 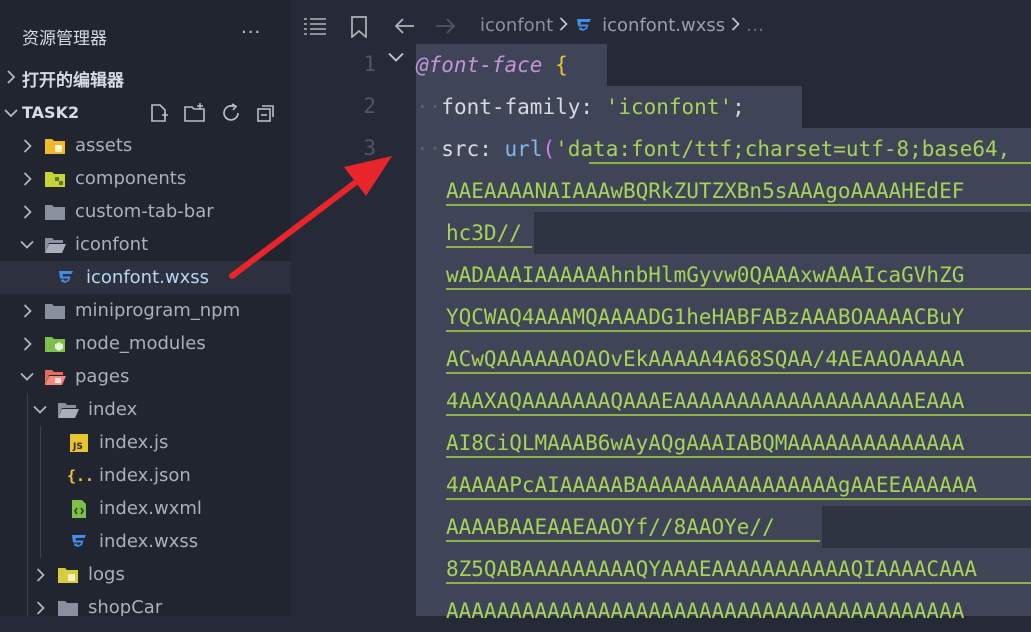 I want to click on annotation-arrow-icon, so click(x=310, y=217).